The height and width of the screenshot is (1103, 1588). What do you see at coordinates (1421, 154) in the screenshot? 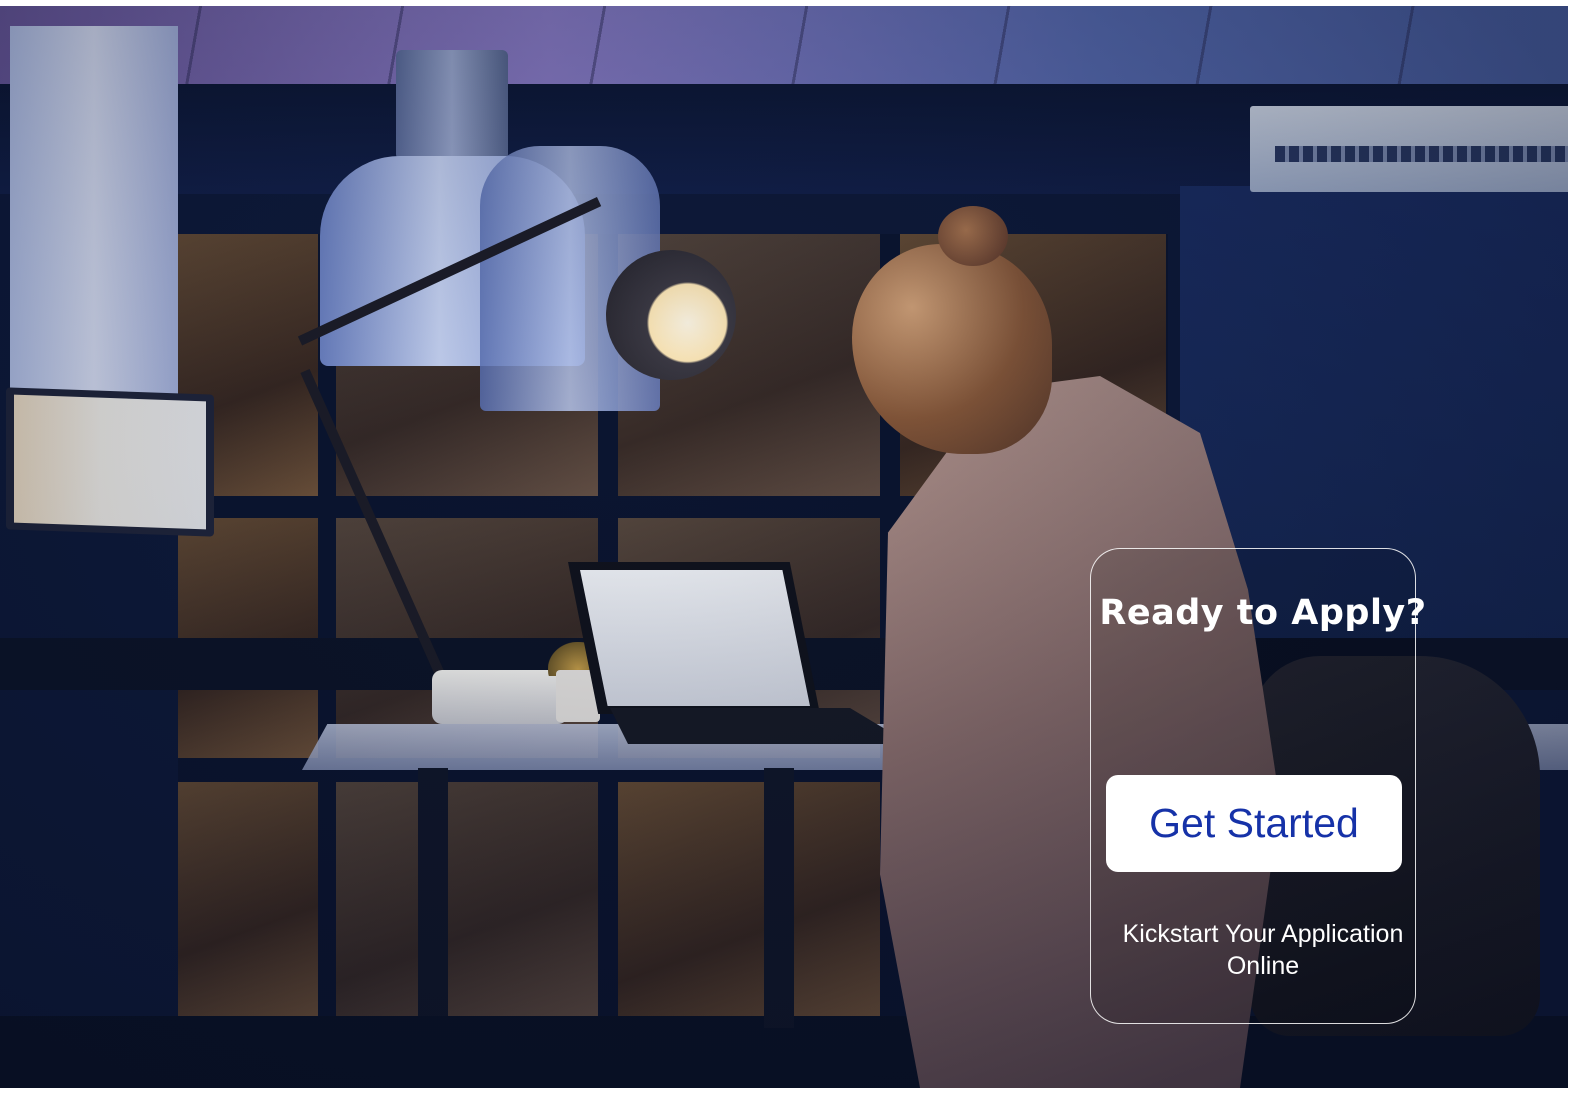
I see `air-conditioner-grill` at bounding box center [1421, 154].